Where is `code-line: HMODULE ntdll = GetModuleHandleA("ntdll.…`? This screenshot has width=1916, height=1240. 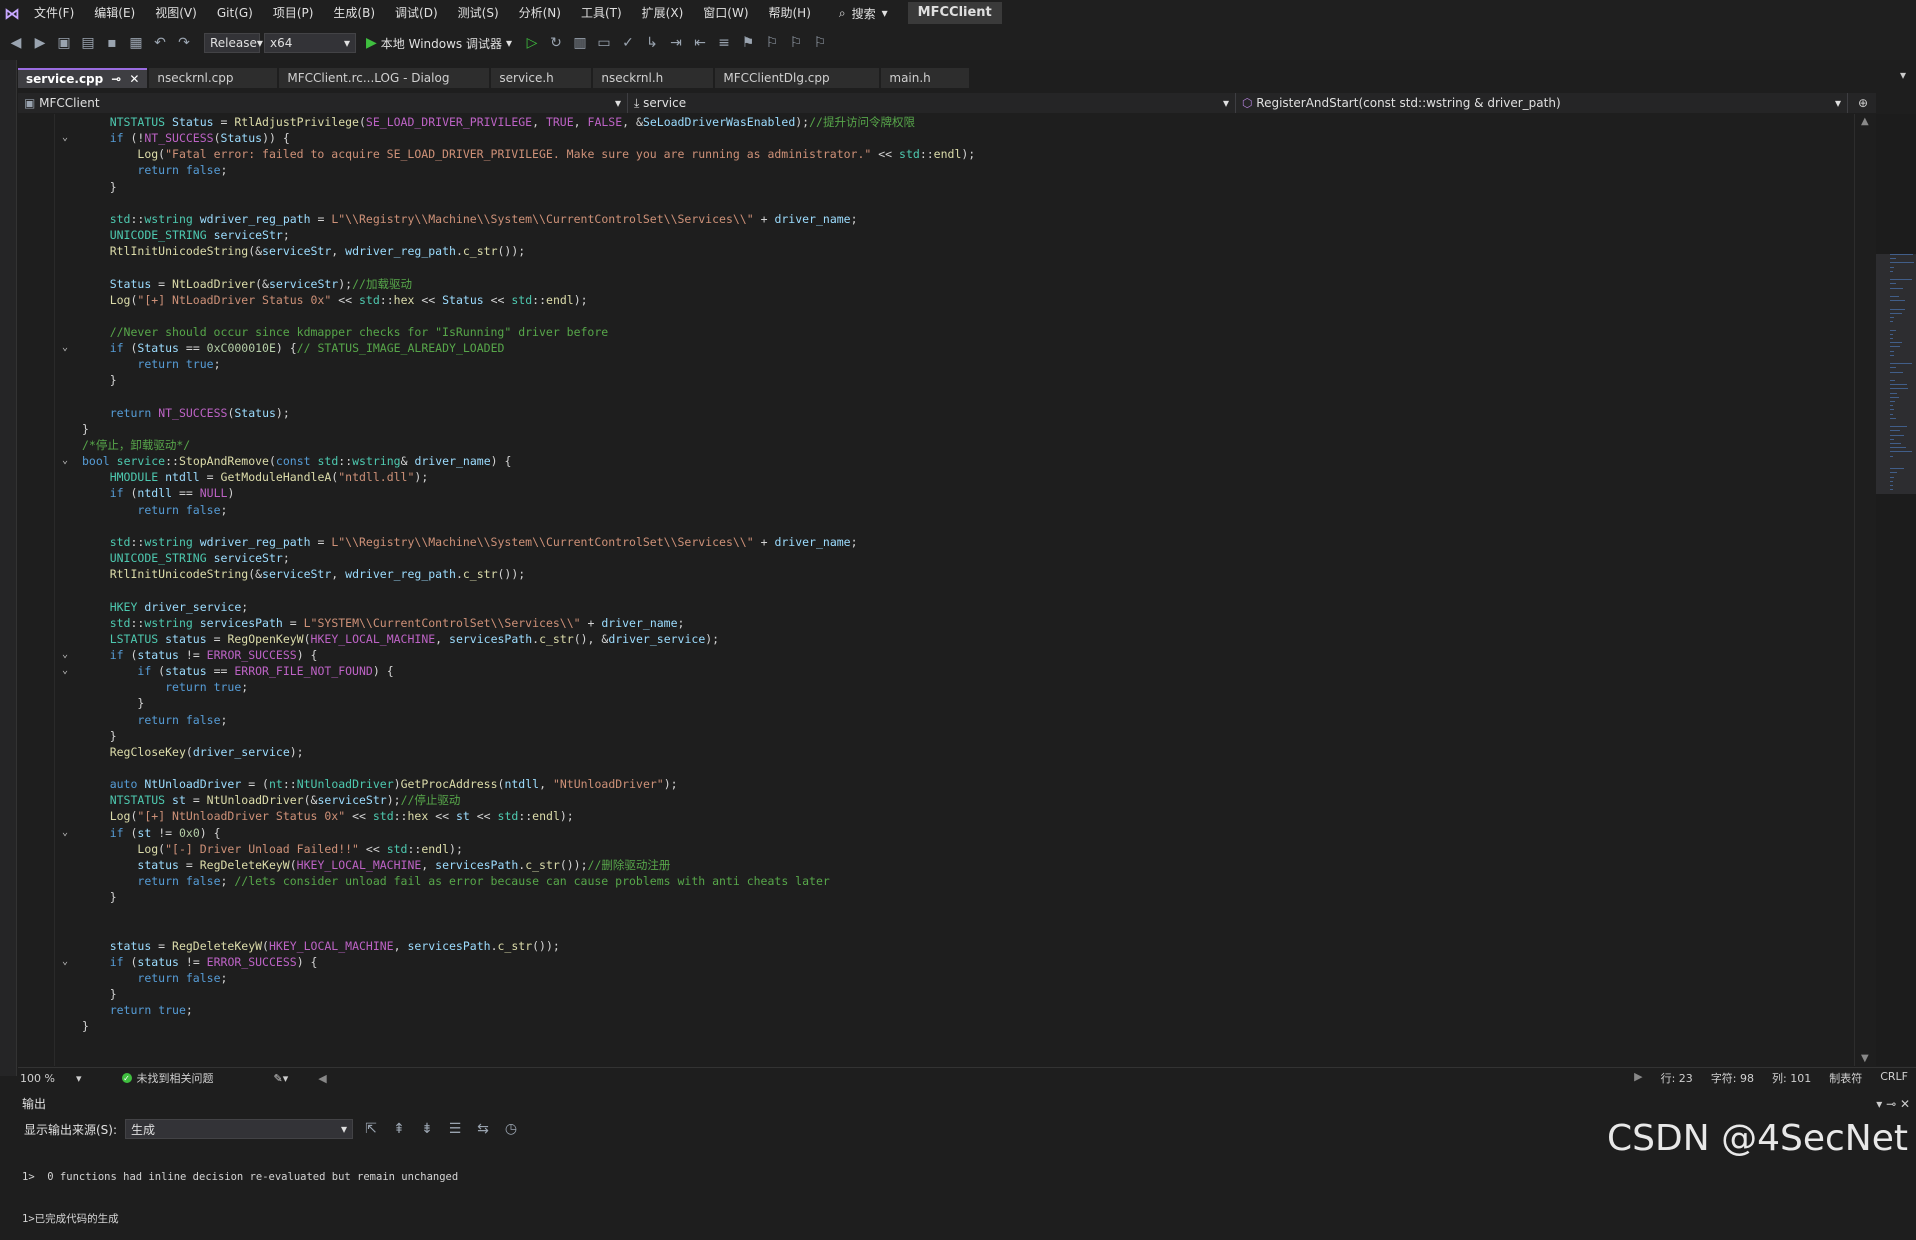 code-line: HMODULE ntdll = GetModuleHandleA("ntdll.… is located at coordinates (936, 477).